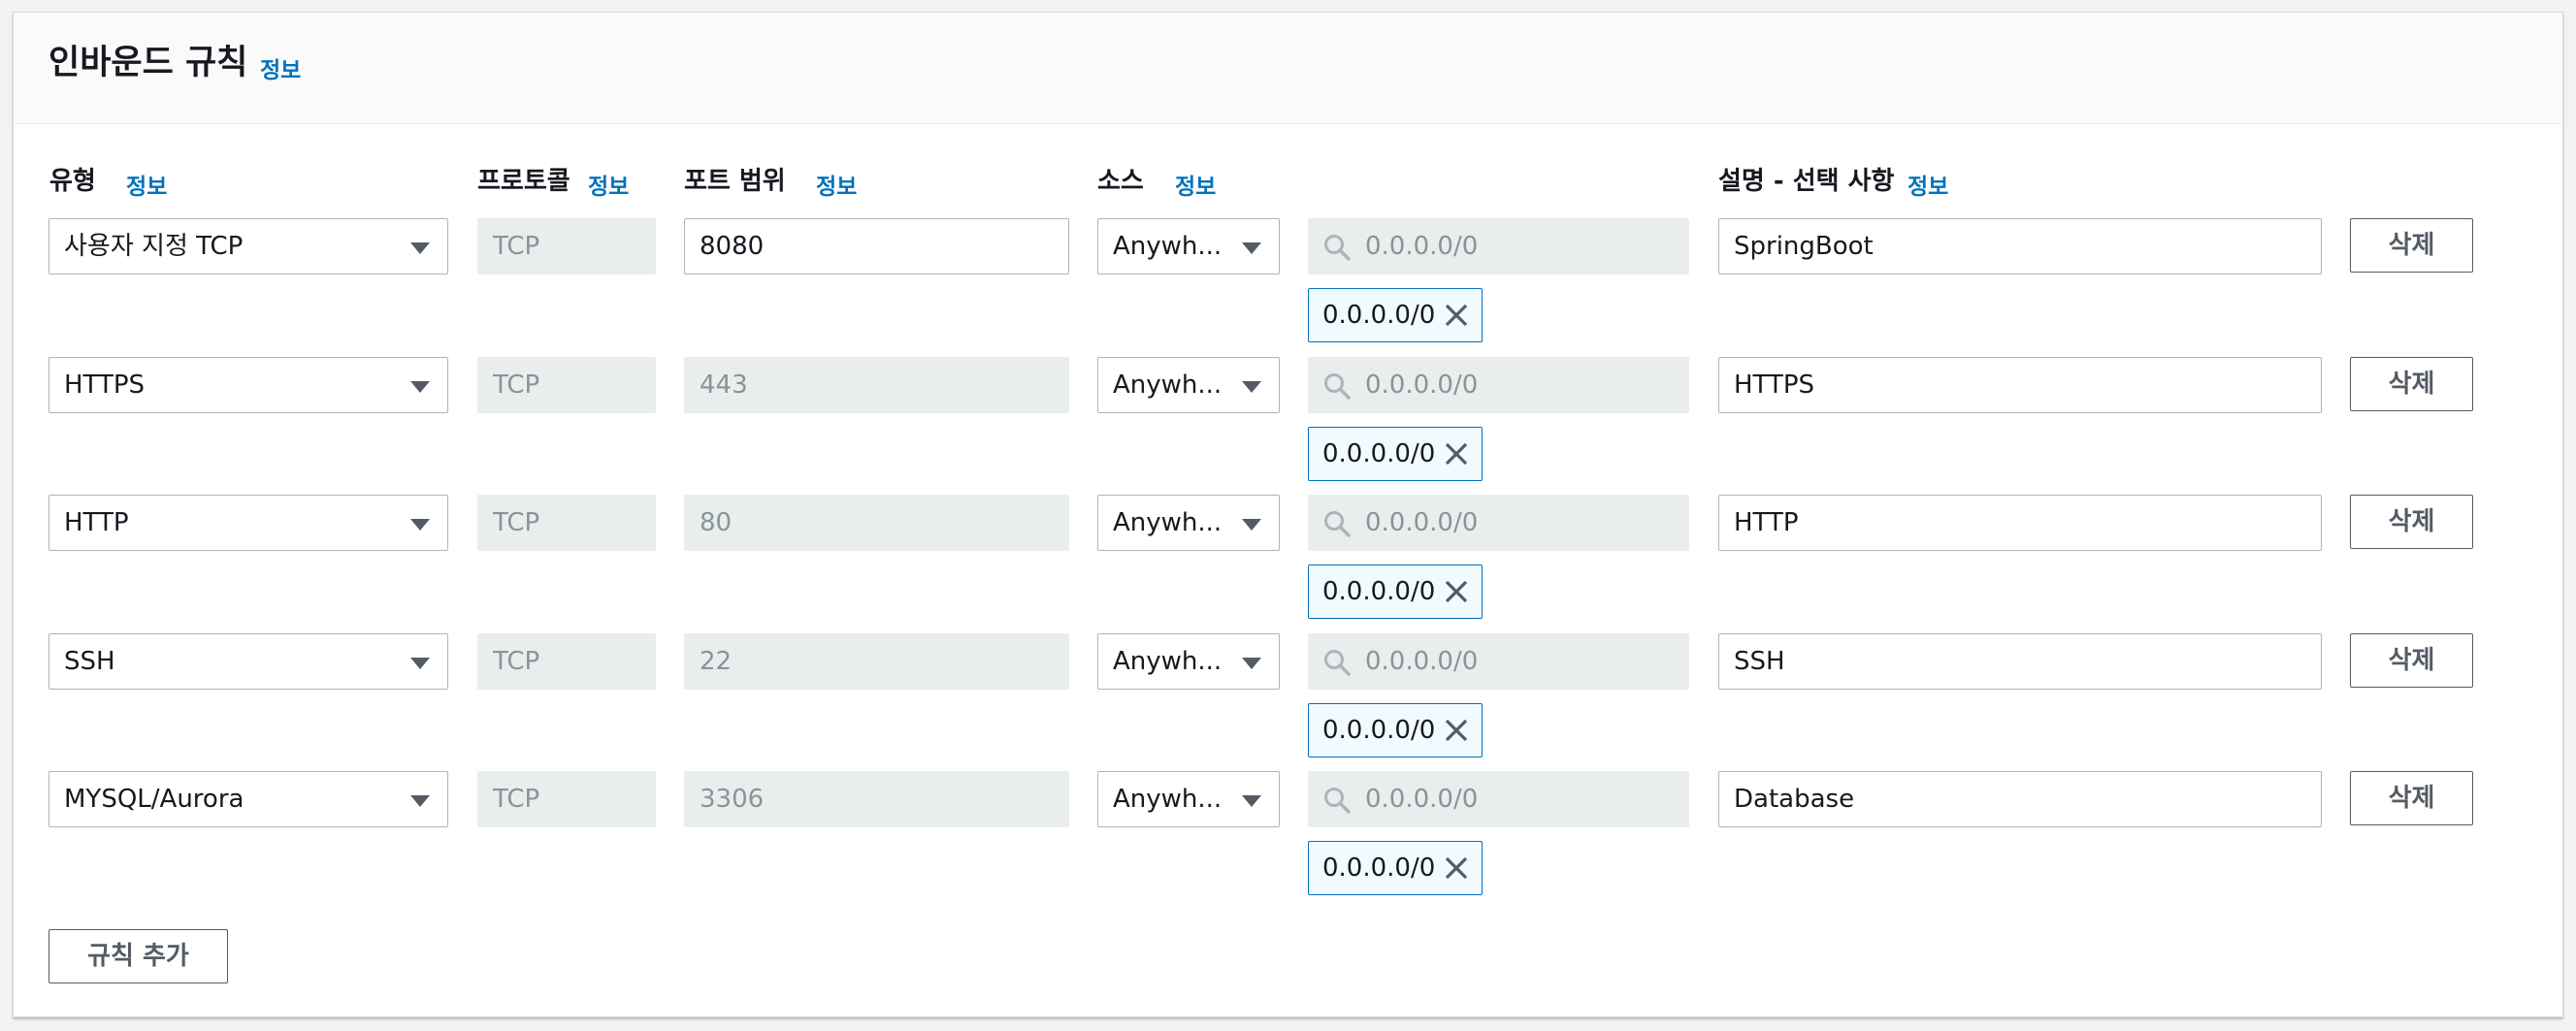  I want to click on description-input: HTTP, so click(2020, 523).